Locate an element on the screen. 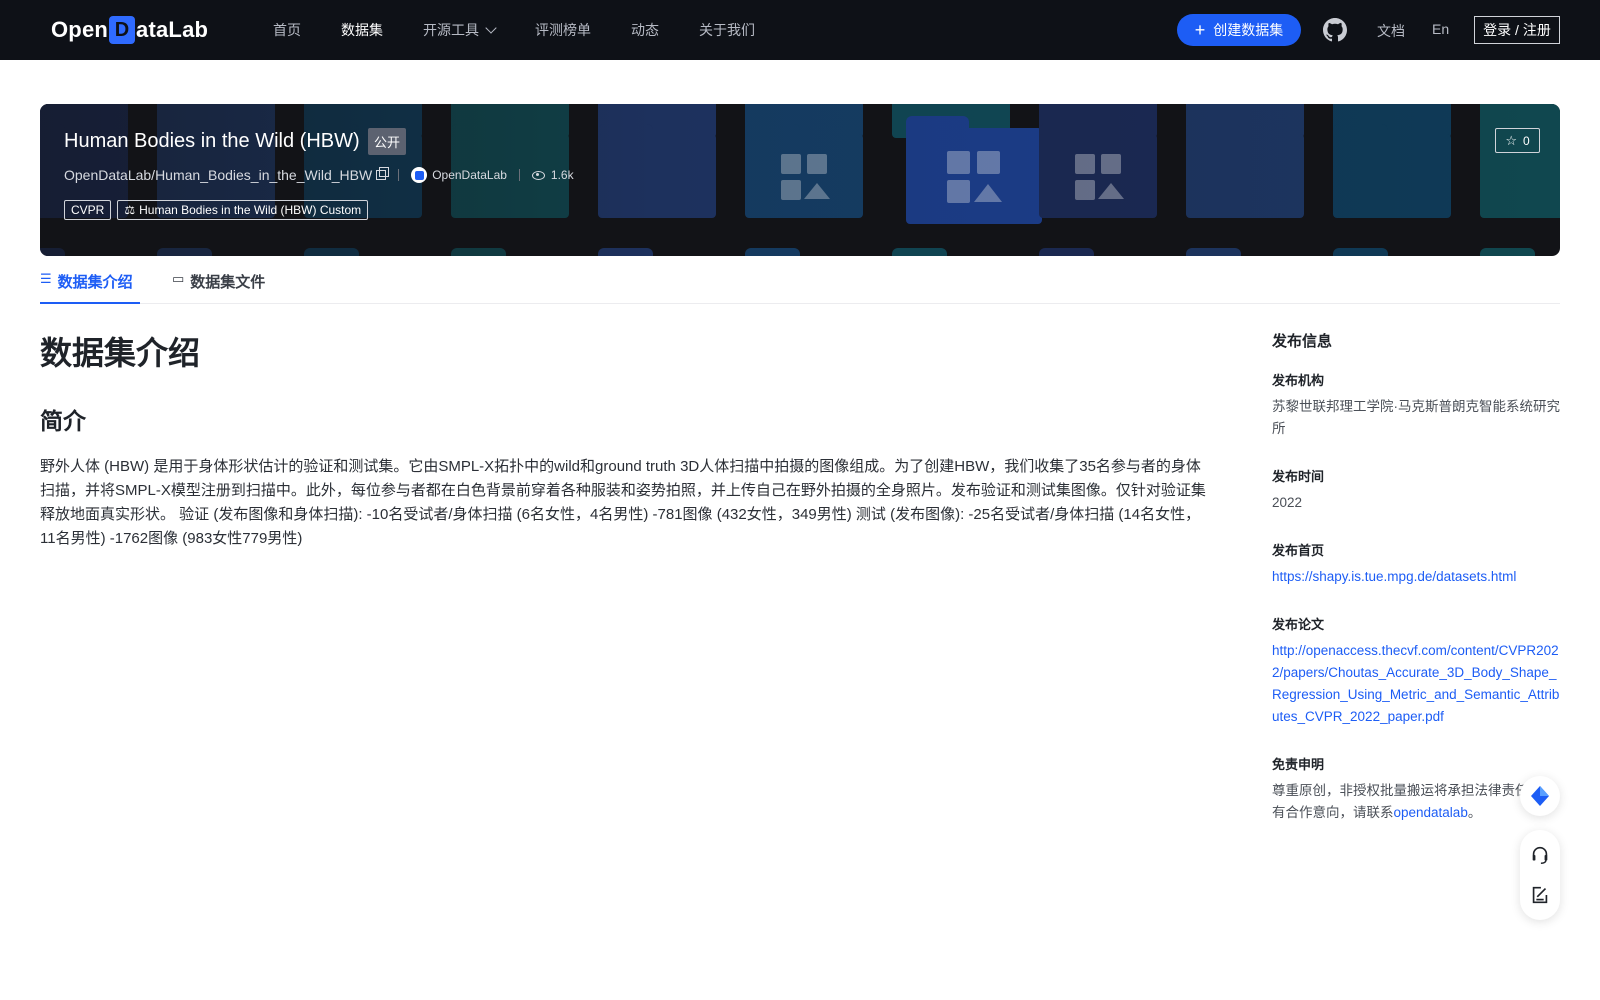 Image resolution: width=1600 pixels, height=1000 pixels. floating-toolbar is located at coordinates (1540, 875).